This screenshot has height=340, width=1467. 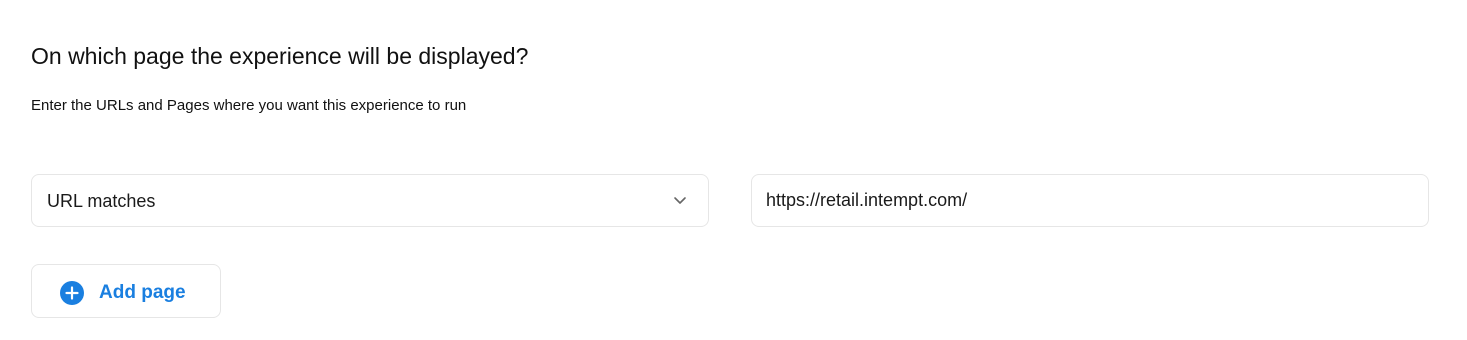 I want to click on plus-circle-icon, so click(x=72, y=293).